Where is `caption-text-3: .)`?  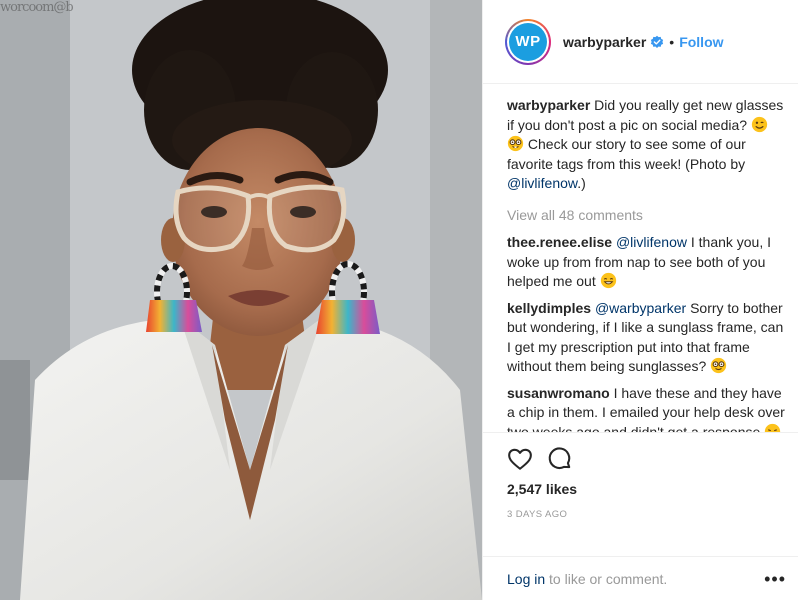
caption-text-3: .) is located at coordinates (581, 183).